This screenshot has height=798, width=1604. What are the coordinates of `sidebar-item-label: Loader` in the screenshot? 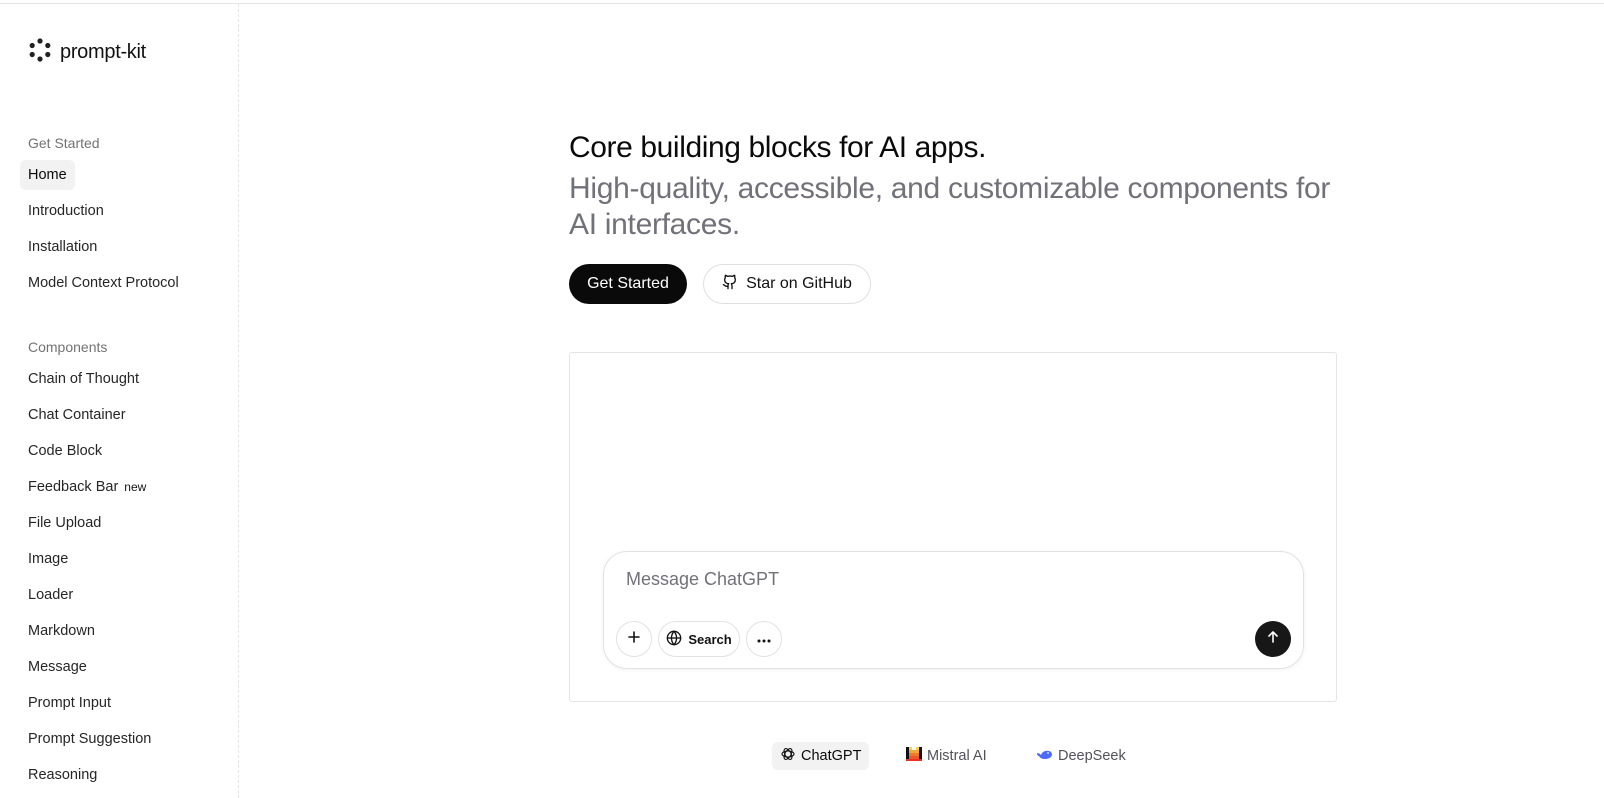 It's located at (51, 595).